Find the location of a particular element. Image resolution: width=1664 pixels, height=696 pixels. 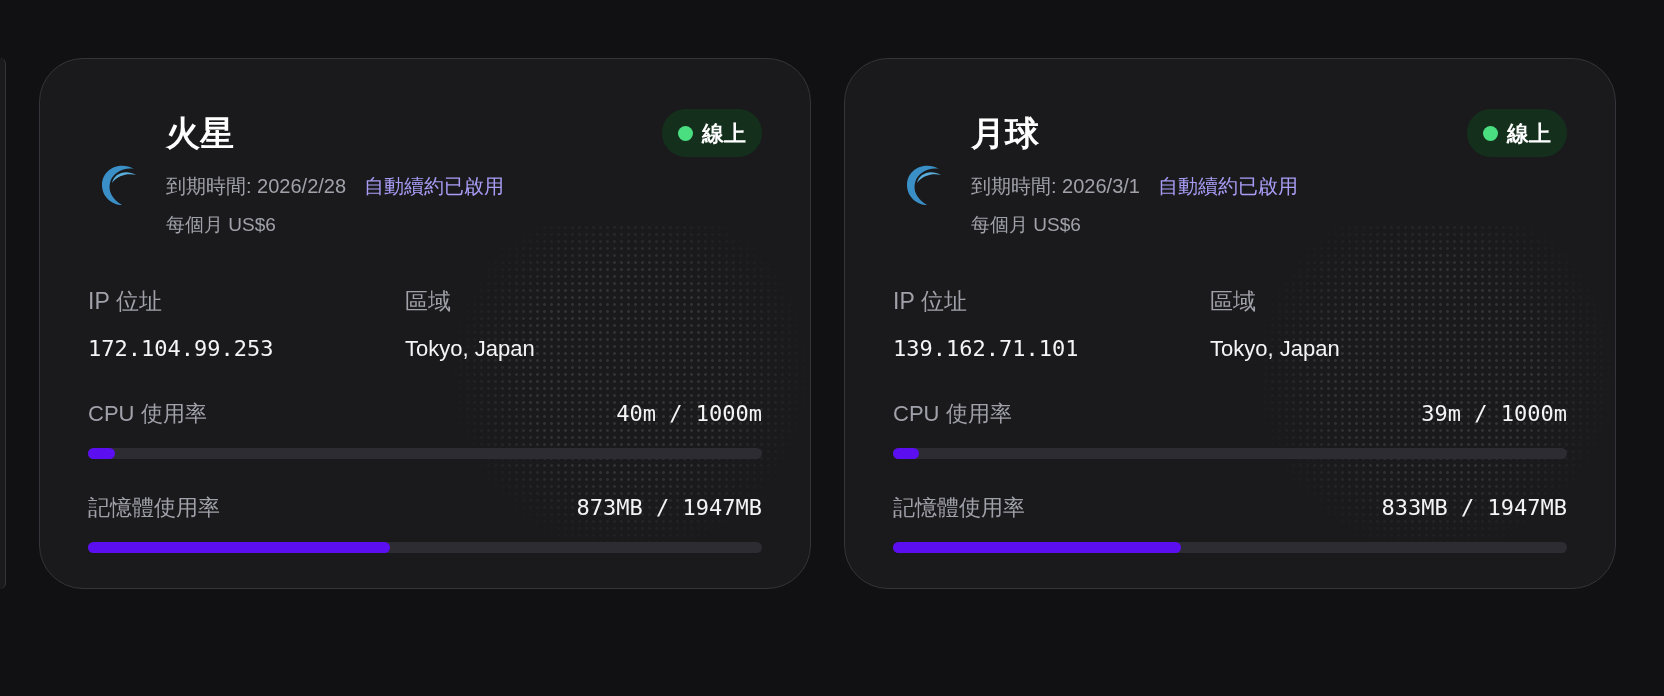

metric-reading: 40m / 1000m is located at coordinates (689, 414).